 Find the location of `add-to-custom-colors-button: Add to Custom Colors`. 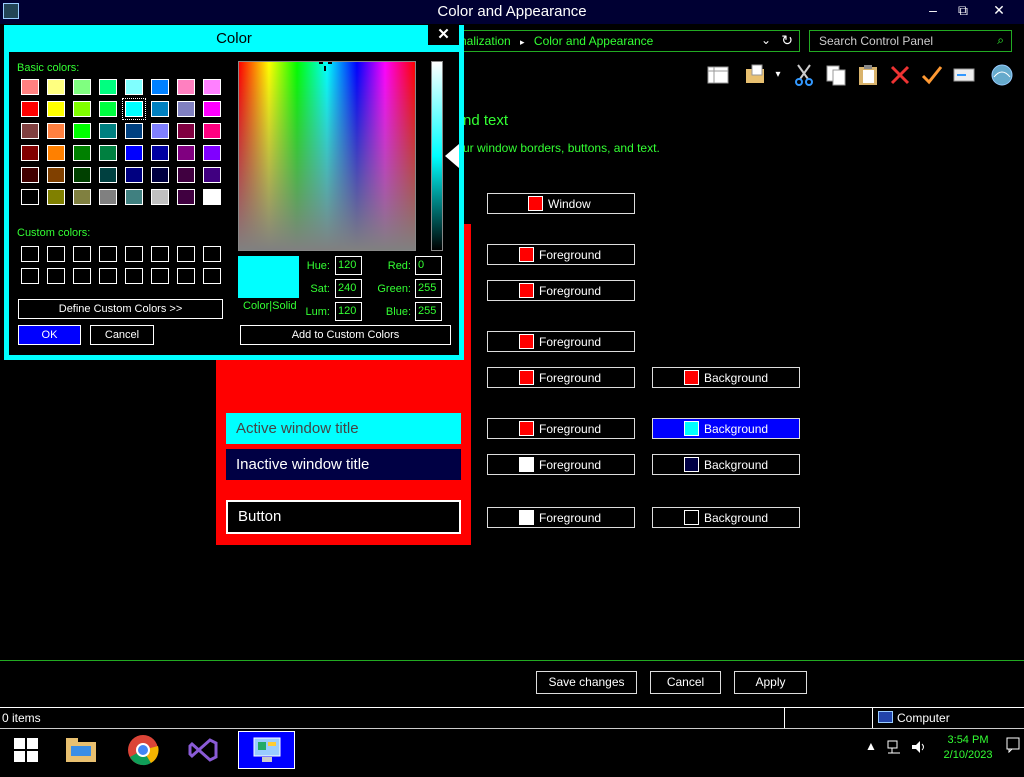

add-to-custom-colors-button: Add to Custom Colors is located at coordinates (345, 335).